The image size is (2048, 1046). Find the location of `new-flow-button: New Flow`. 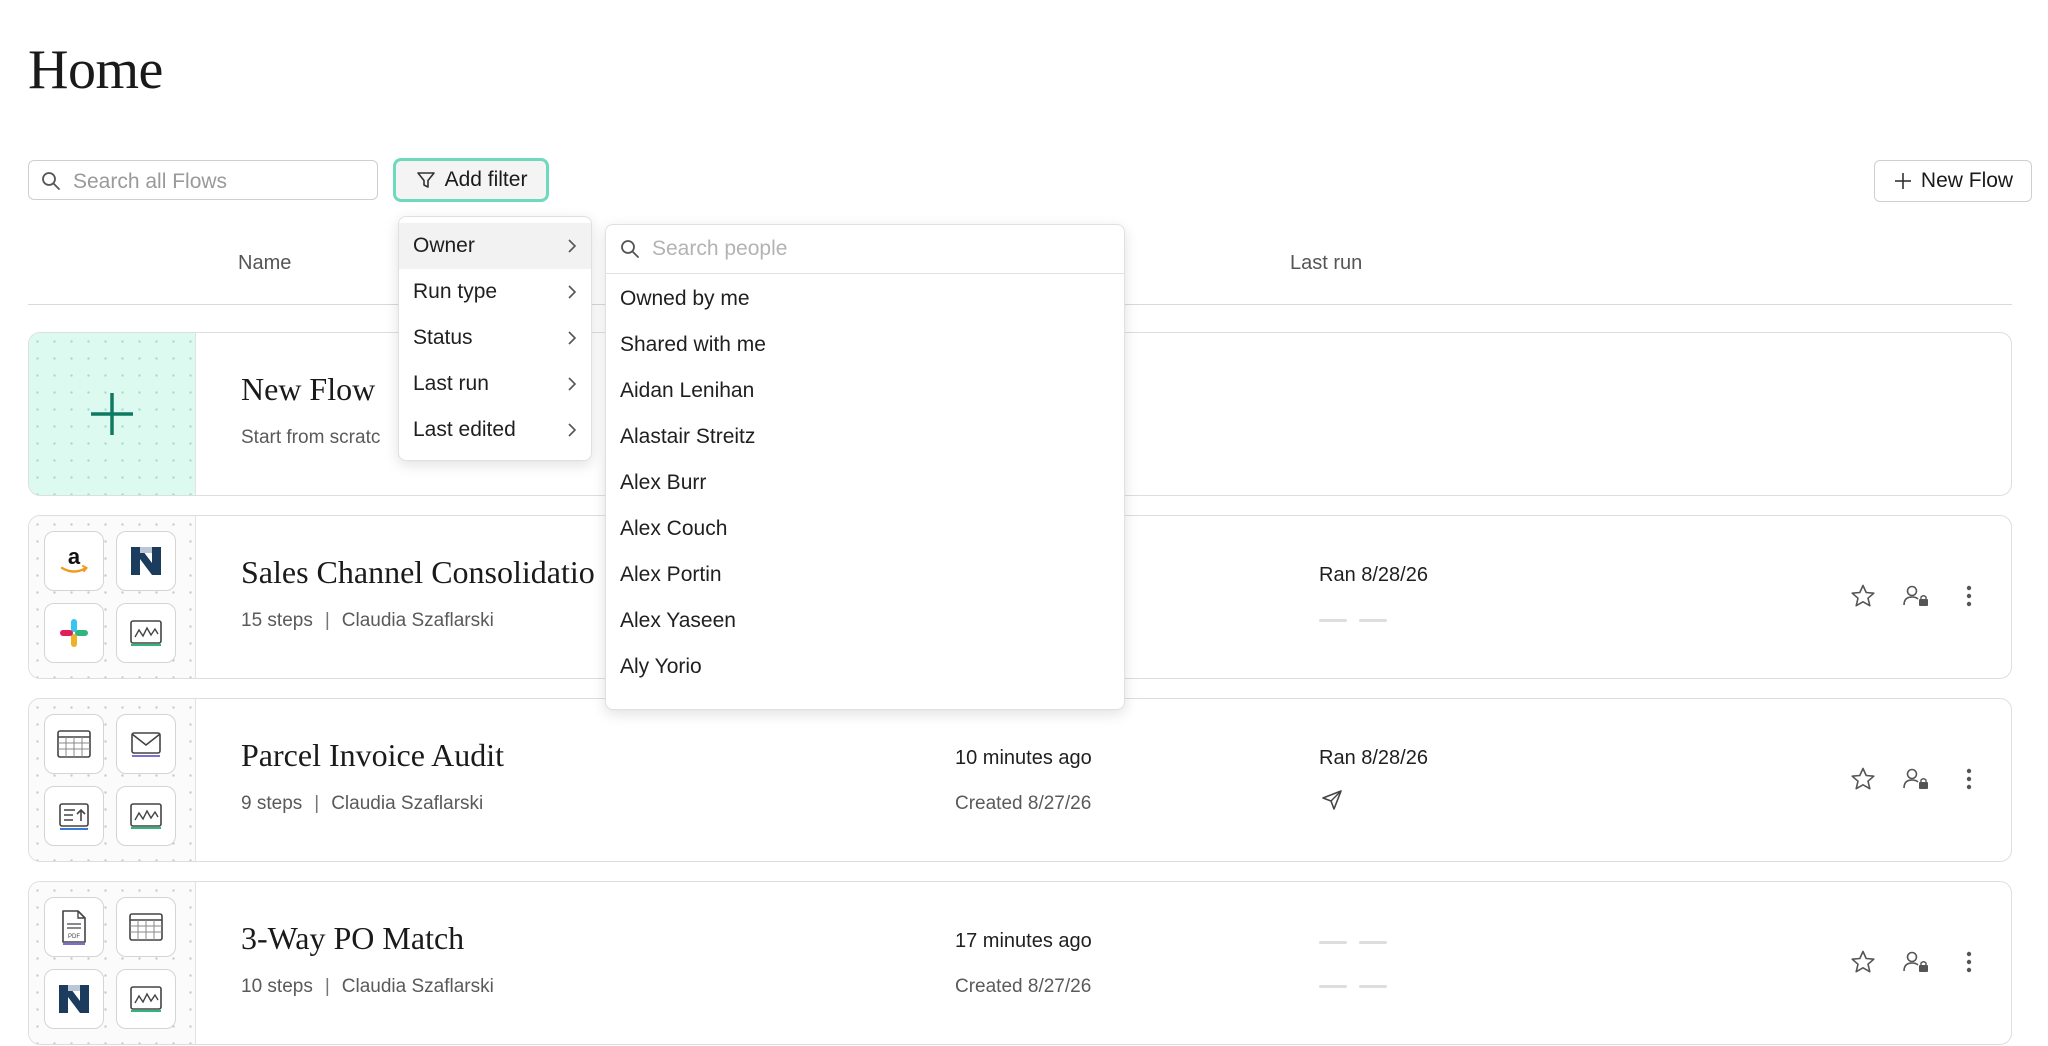

new-flow-button: New Flow is located at coordinates (1953, 181).